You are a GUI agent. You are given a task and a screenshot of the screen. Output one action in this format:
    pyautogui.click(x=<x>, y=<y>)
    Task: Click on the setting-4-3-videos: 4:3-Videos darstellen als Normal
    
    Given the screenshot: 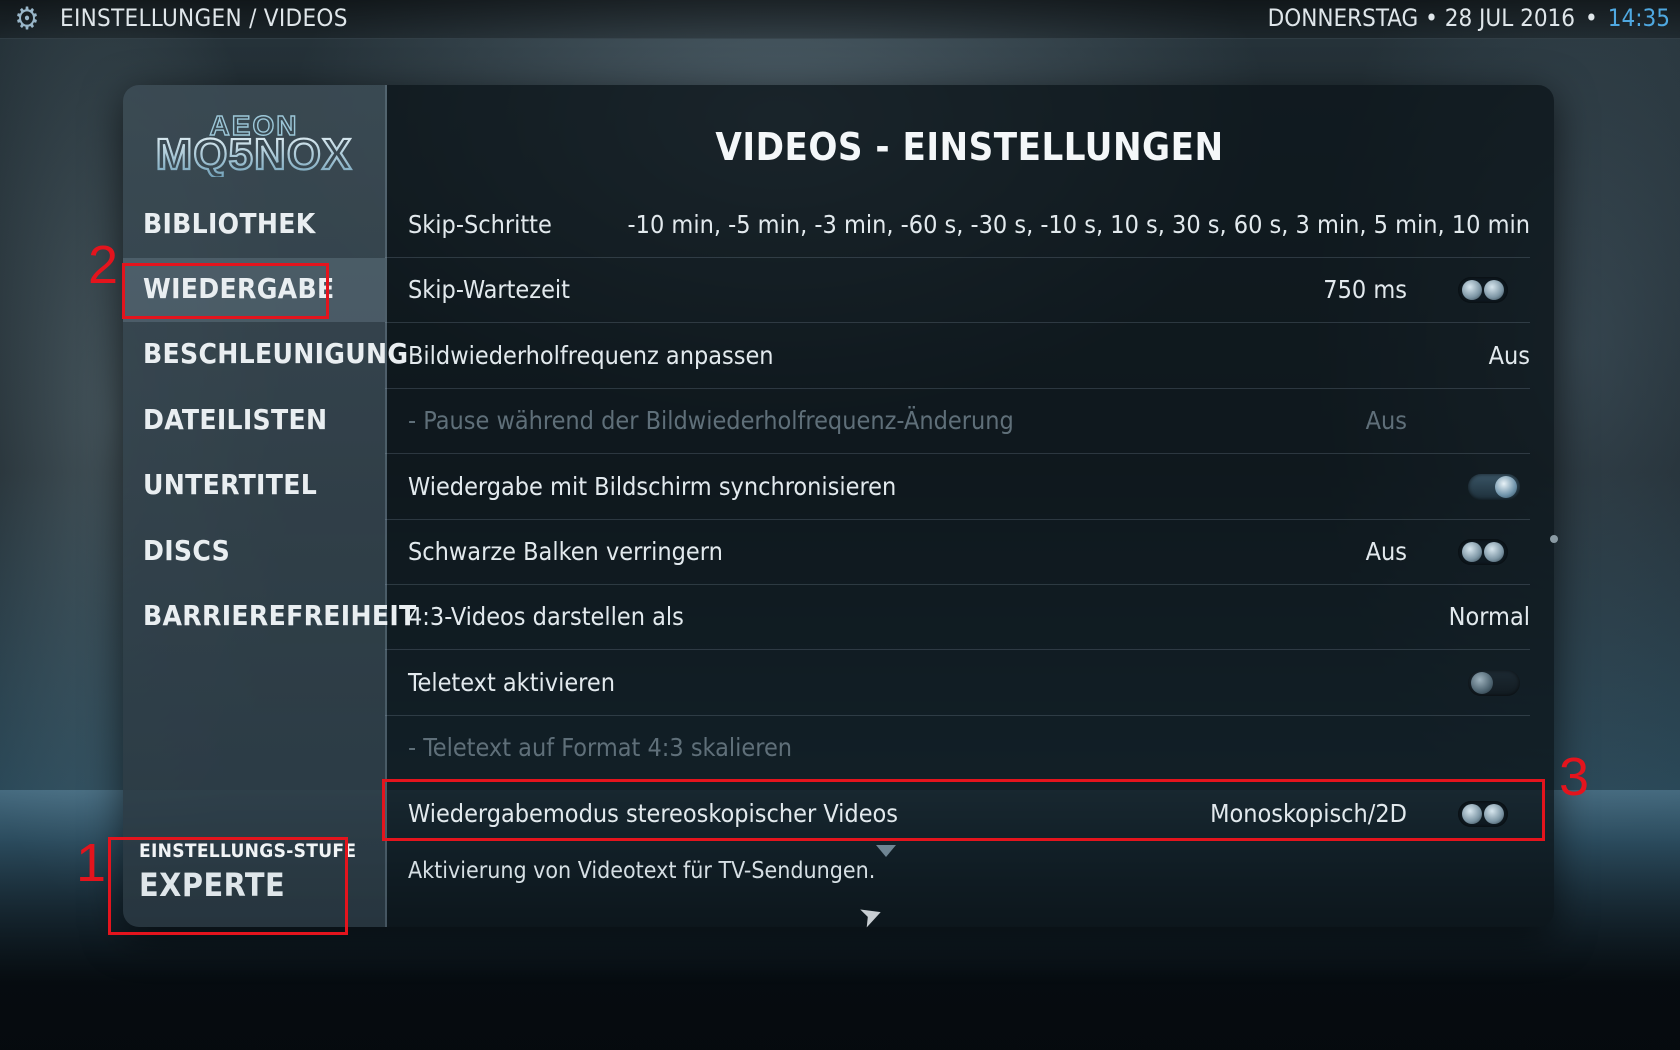 What is the action you would take?
    pyautogui.click(x=957, y=617)
    